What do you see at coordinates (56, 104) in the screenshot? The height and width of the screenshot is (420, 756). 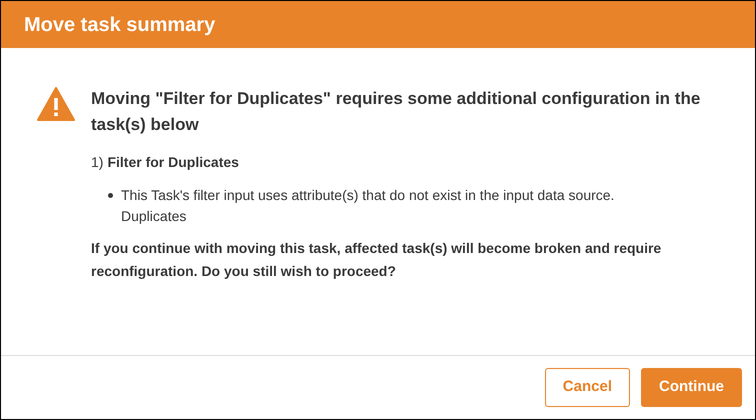 I see `warning-icon` at bounding box center [56, 104].